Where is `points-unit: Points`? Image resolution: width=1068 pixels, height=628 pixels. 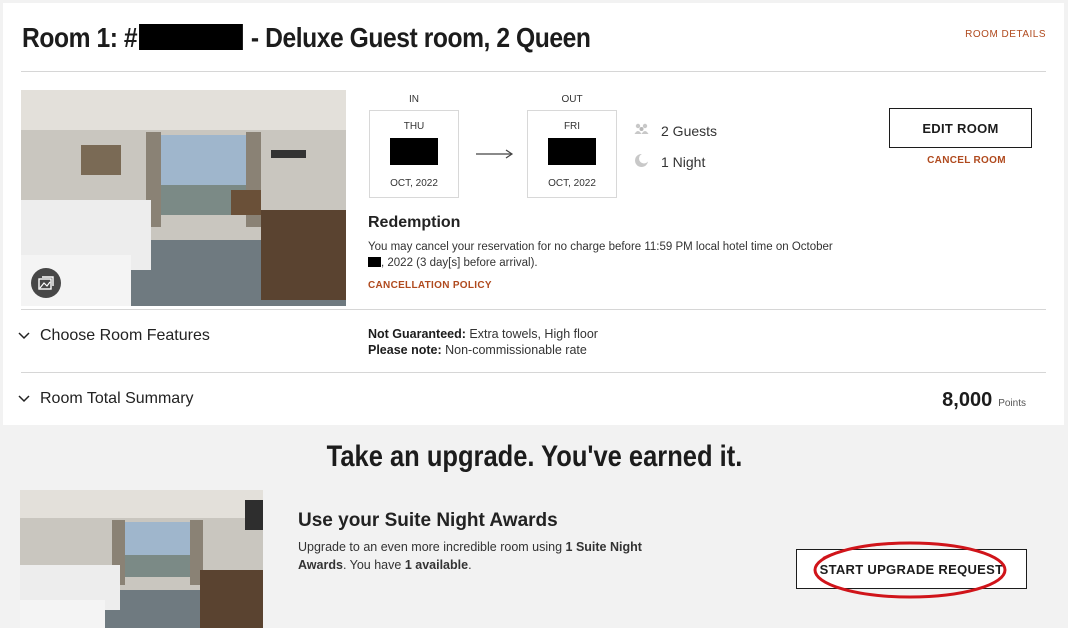
points-unit: Points is located at coordinates (1012, 403).